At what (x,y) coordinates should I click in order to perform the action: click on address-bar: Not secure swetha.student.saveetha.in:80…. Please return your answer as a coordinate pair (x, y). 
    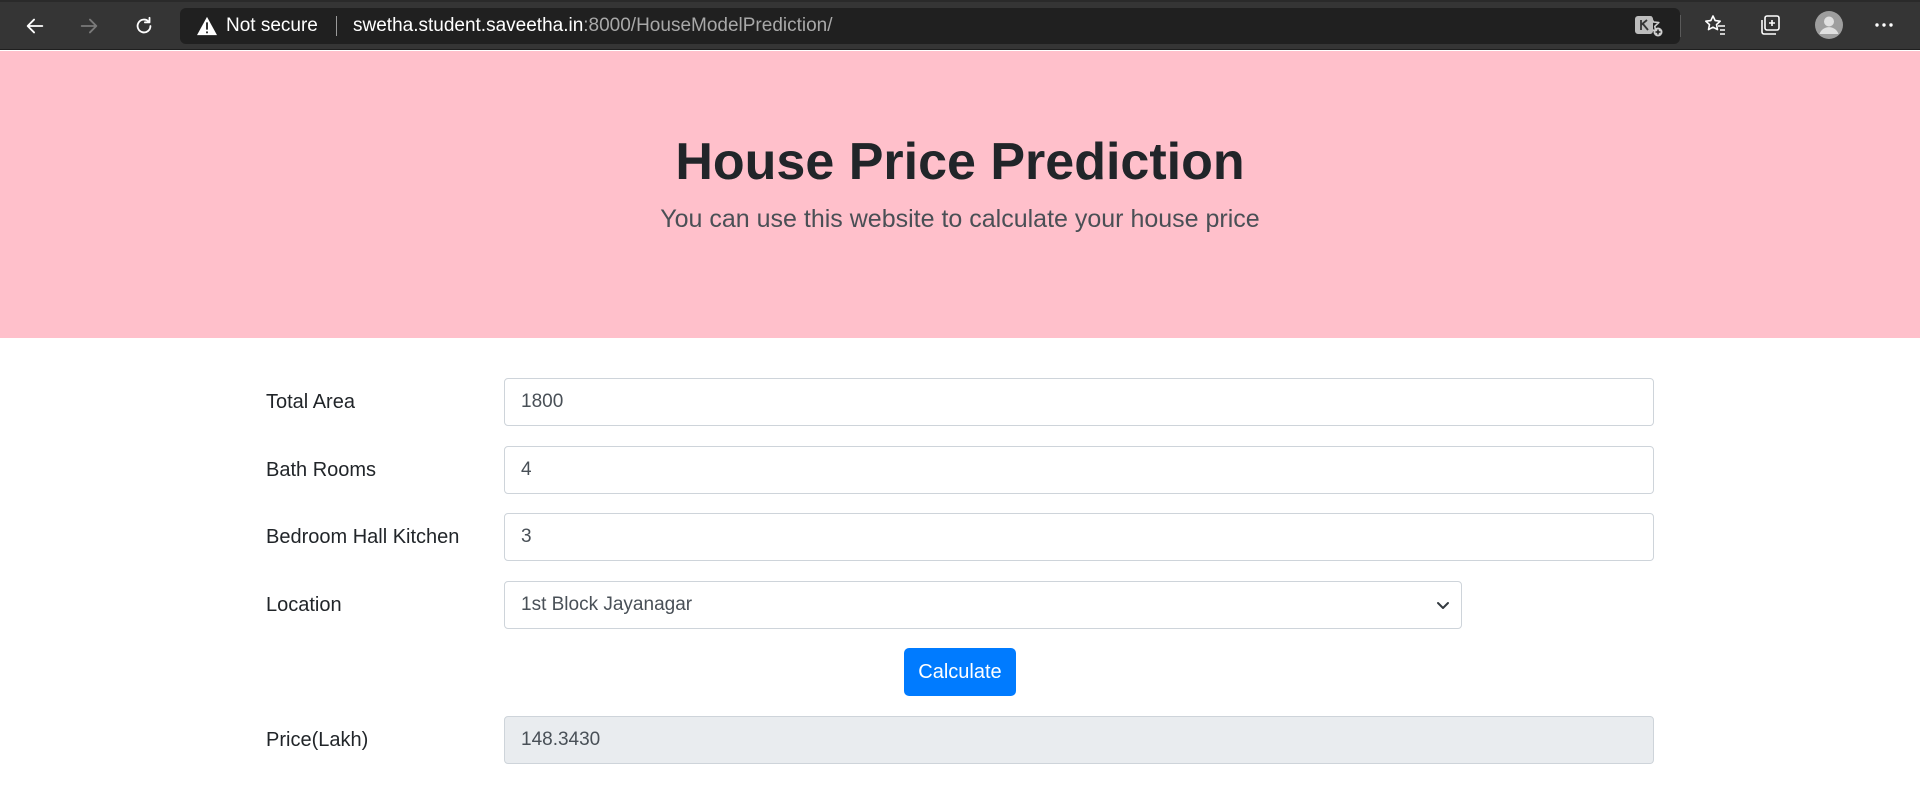
    Looking at the image, I should click on (930, 26).